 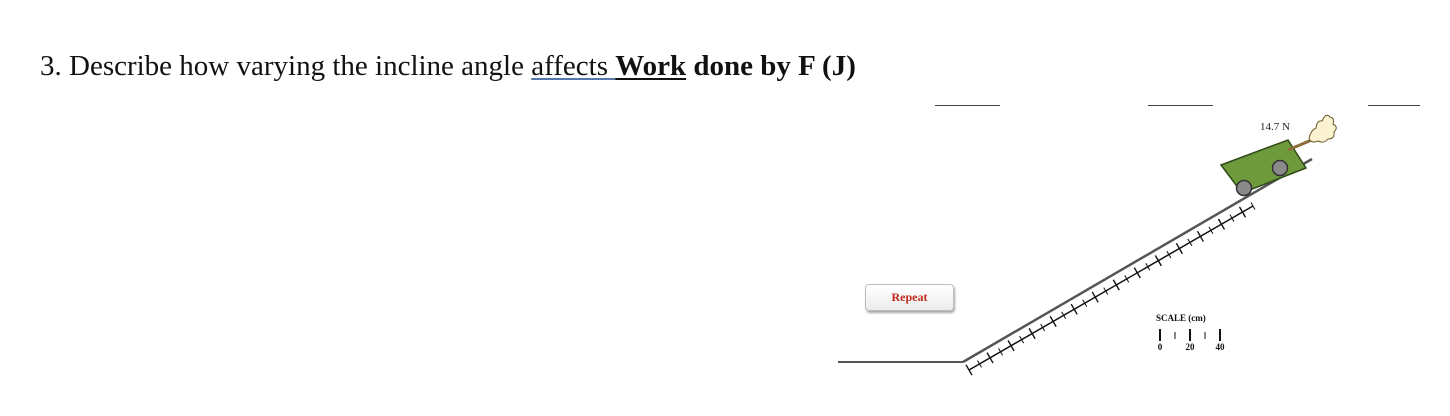 What do you see at coordinates (1181, 318) in the screenshot?
I see `scale-title: SCALE (cm)` at bounding box center [1181, 318].